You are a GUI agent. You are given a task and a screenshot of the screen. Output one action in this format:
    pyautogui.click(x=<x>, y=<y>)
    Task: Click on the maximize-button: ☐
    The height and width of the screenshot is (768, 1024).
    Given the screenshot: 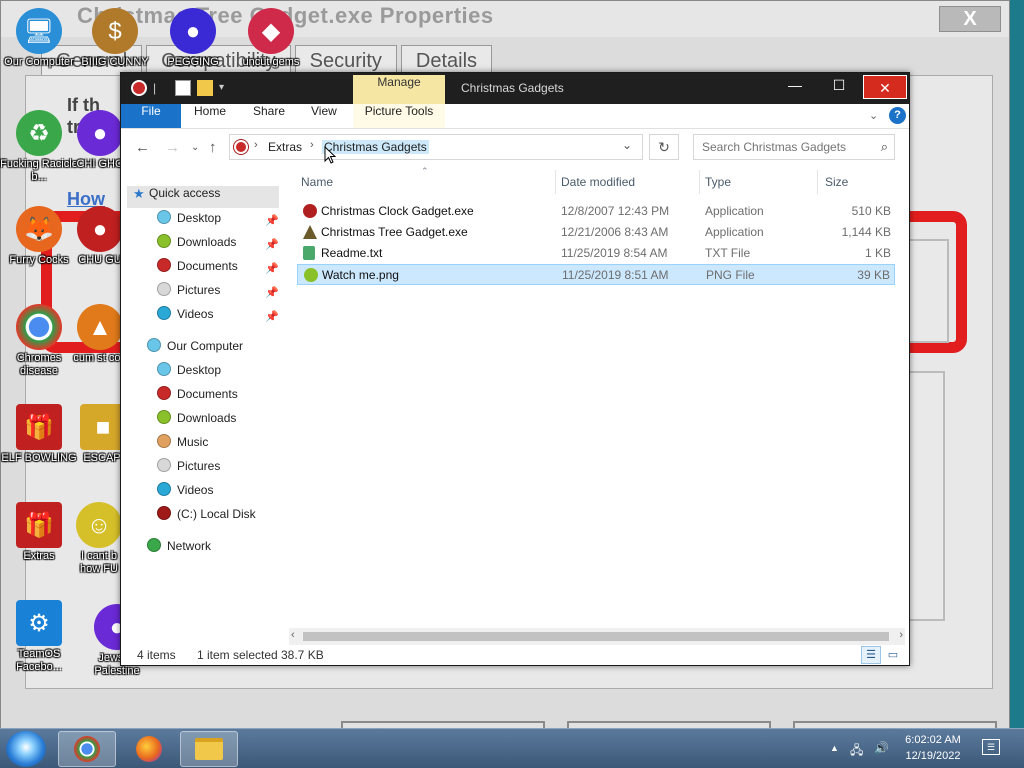 What is the action you would take?
    pyautogui.click(x=839, y=85)
    